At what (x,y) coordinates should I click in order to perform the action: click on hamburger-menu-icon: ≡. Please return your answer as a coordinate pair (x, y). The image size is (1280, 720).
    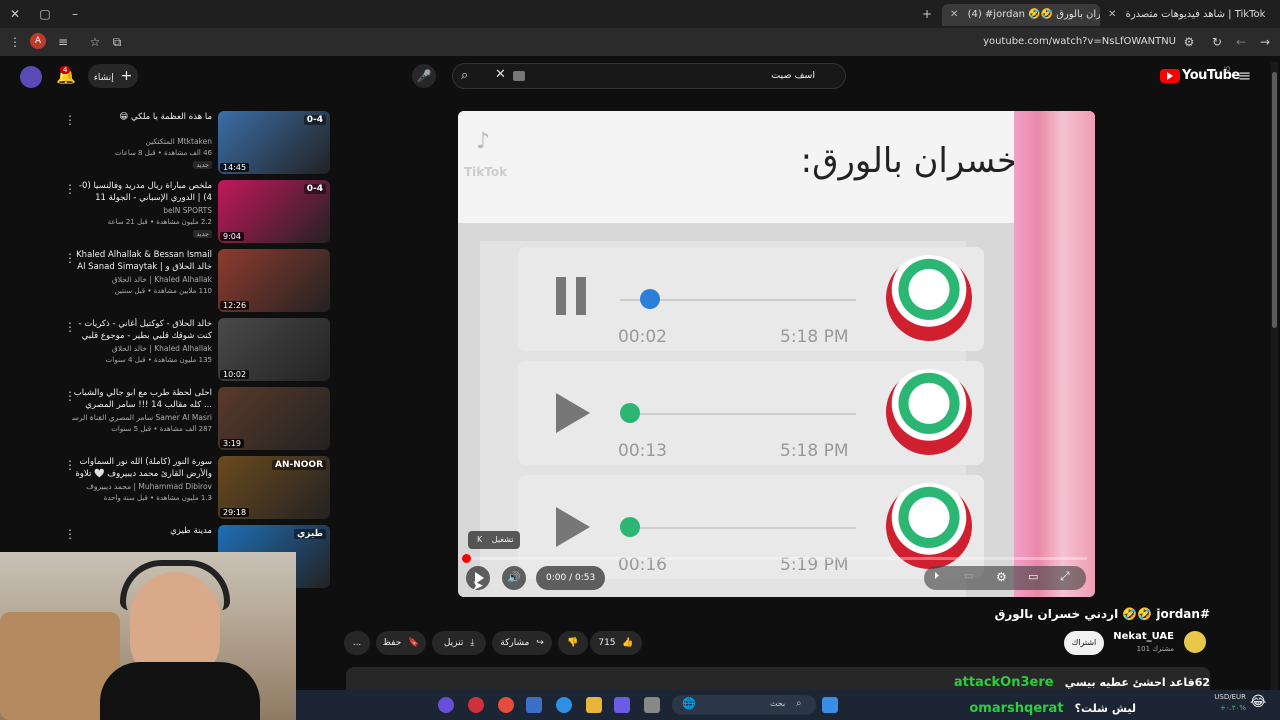
    Looking at the image, I should click on (1244, 75).